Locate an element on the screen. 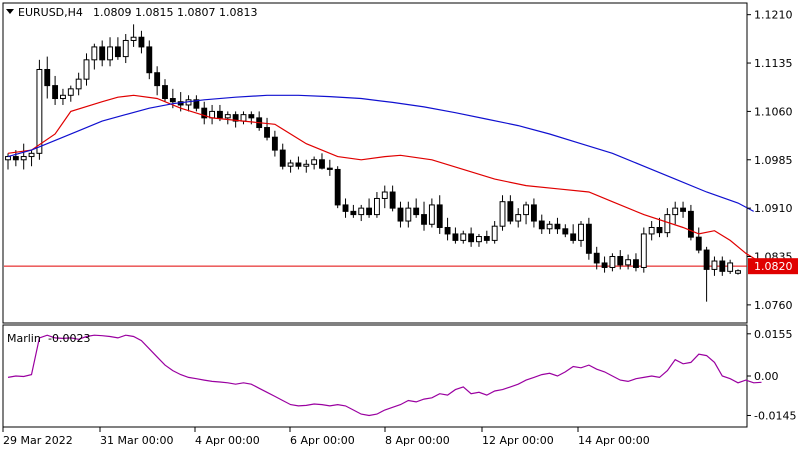  indicator-tick-label: 0.0155 is located at coordinates (773, 334).